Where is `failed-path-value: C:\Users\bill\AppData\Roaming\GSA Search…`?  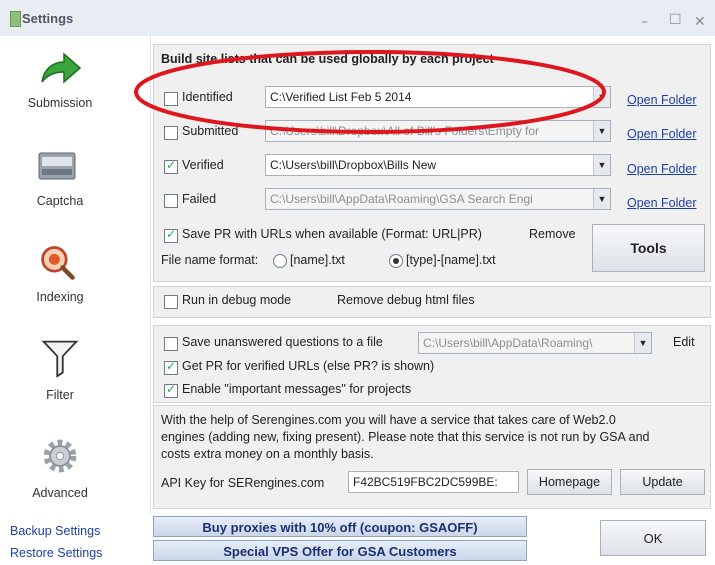
failed-path-value: C:\Users\bill\AppData\Roaming\GSA Search… is located at coordinates (401, 199).